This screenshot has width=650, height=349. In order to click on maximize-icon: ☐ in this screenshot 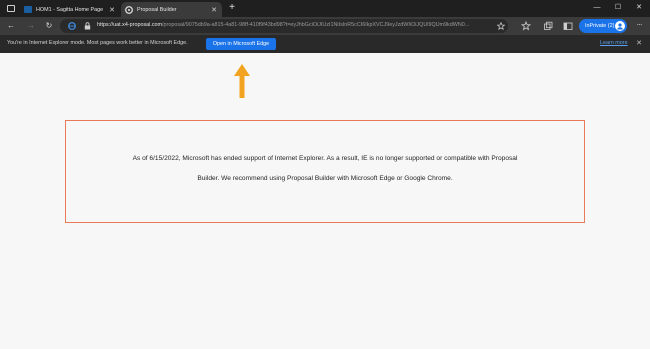, I will do `click(618, 8)`.